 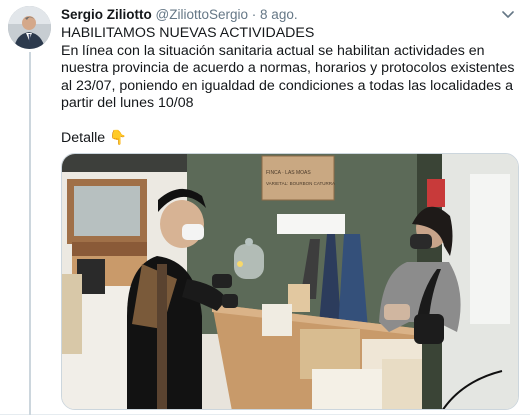 What do you see at coordinates (30, 233) in the screenshot?
I see `thread-connector-line` at bounding box center [30, 233].